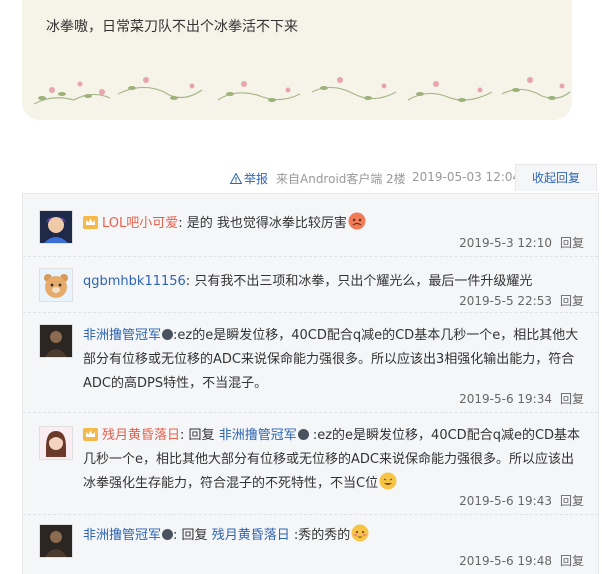  I want to click on comment-item: LOL吧小可爱: 是的 我也觉得冰拳比较厉害 2019-5-3 12:10 回复, so click(310, 225).